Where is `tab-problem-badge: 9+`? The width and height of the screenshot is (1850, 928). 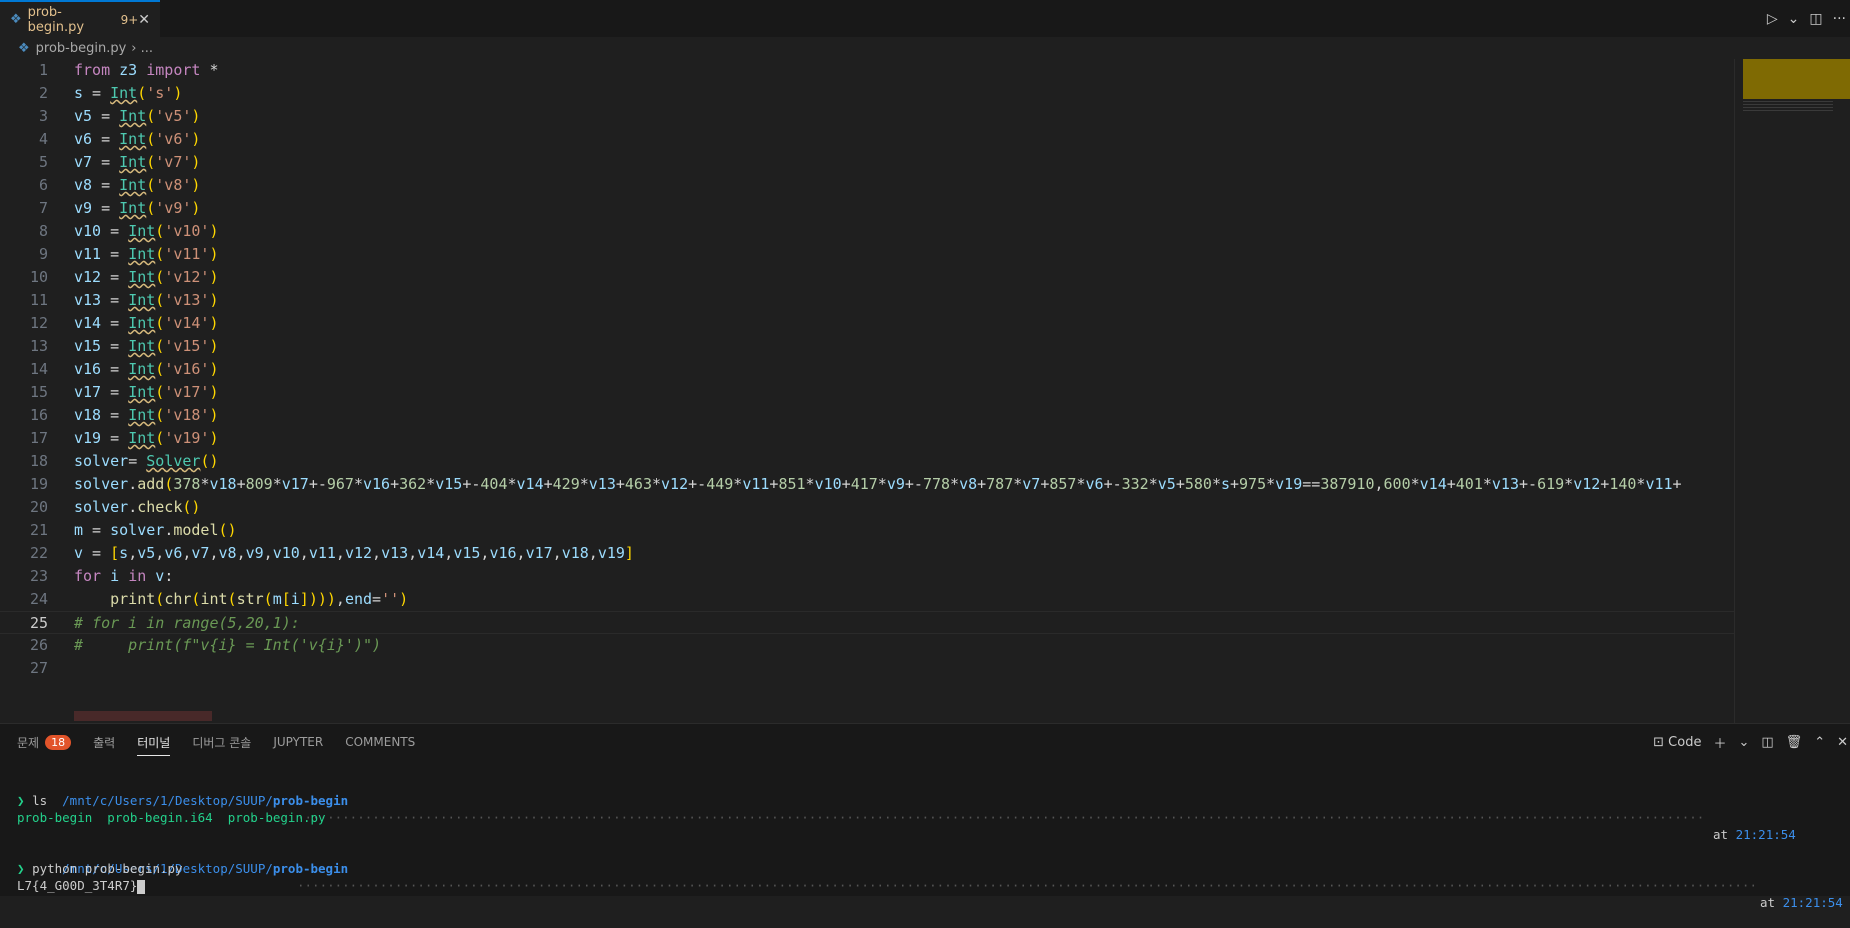 tab-problem-badge: 9+ is located at coordinates (129, 19).